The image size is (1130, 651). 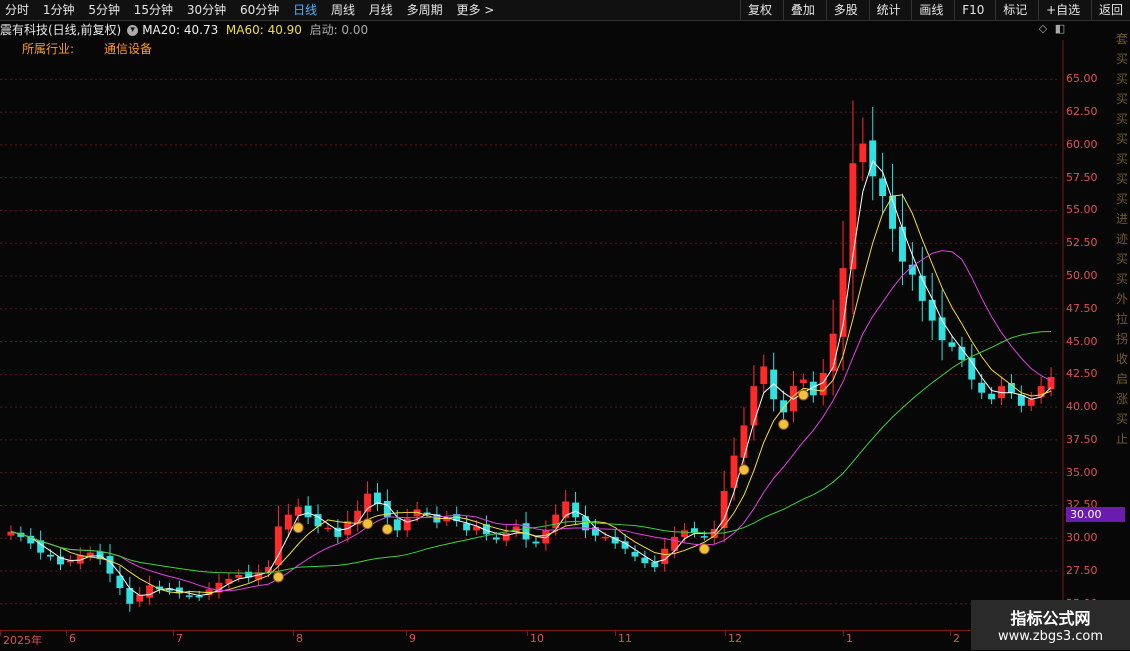 I want to click on x-tick-label: 10, so click(x=537, y=638).